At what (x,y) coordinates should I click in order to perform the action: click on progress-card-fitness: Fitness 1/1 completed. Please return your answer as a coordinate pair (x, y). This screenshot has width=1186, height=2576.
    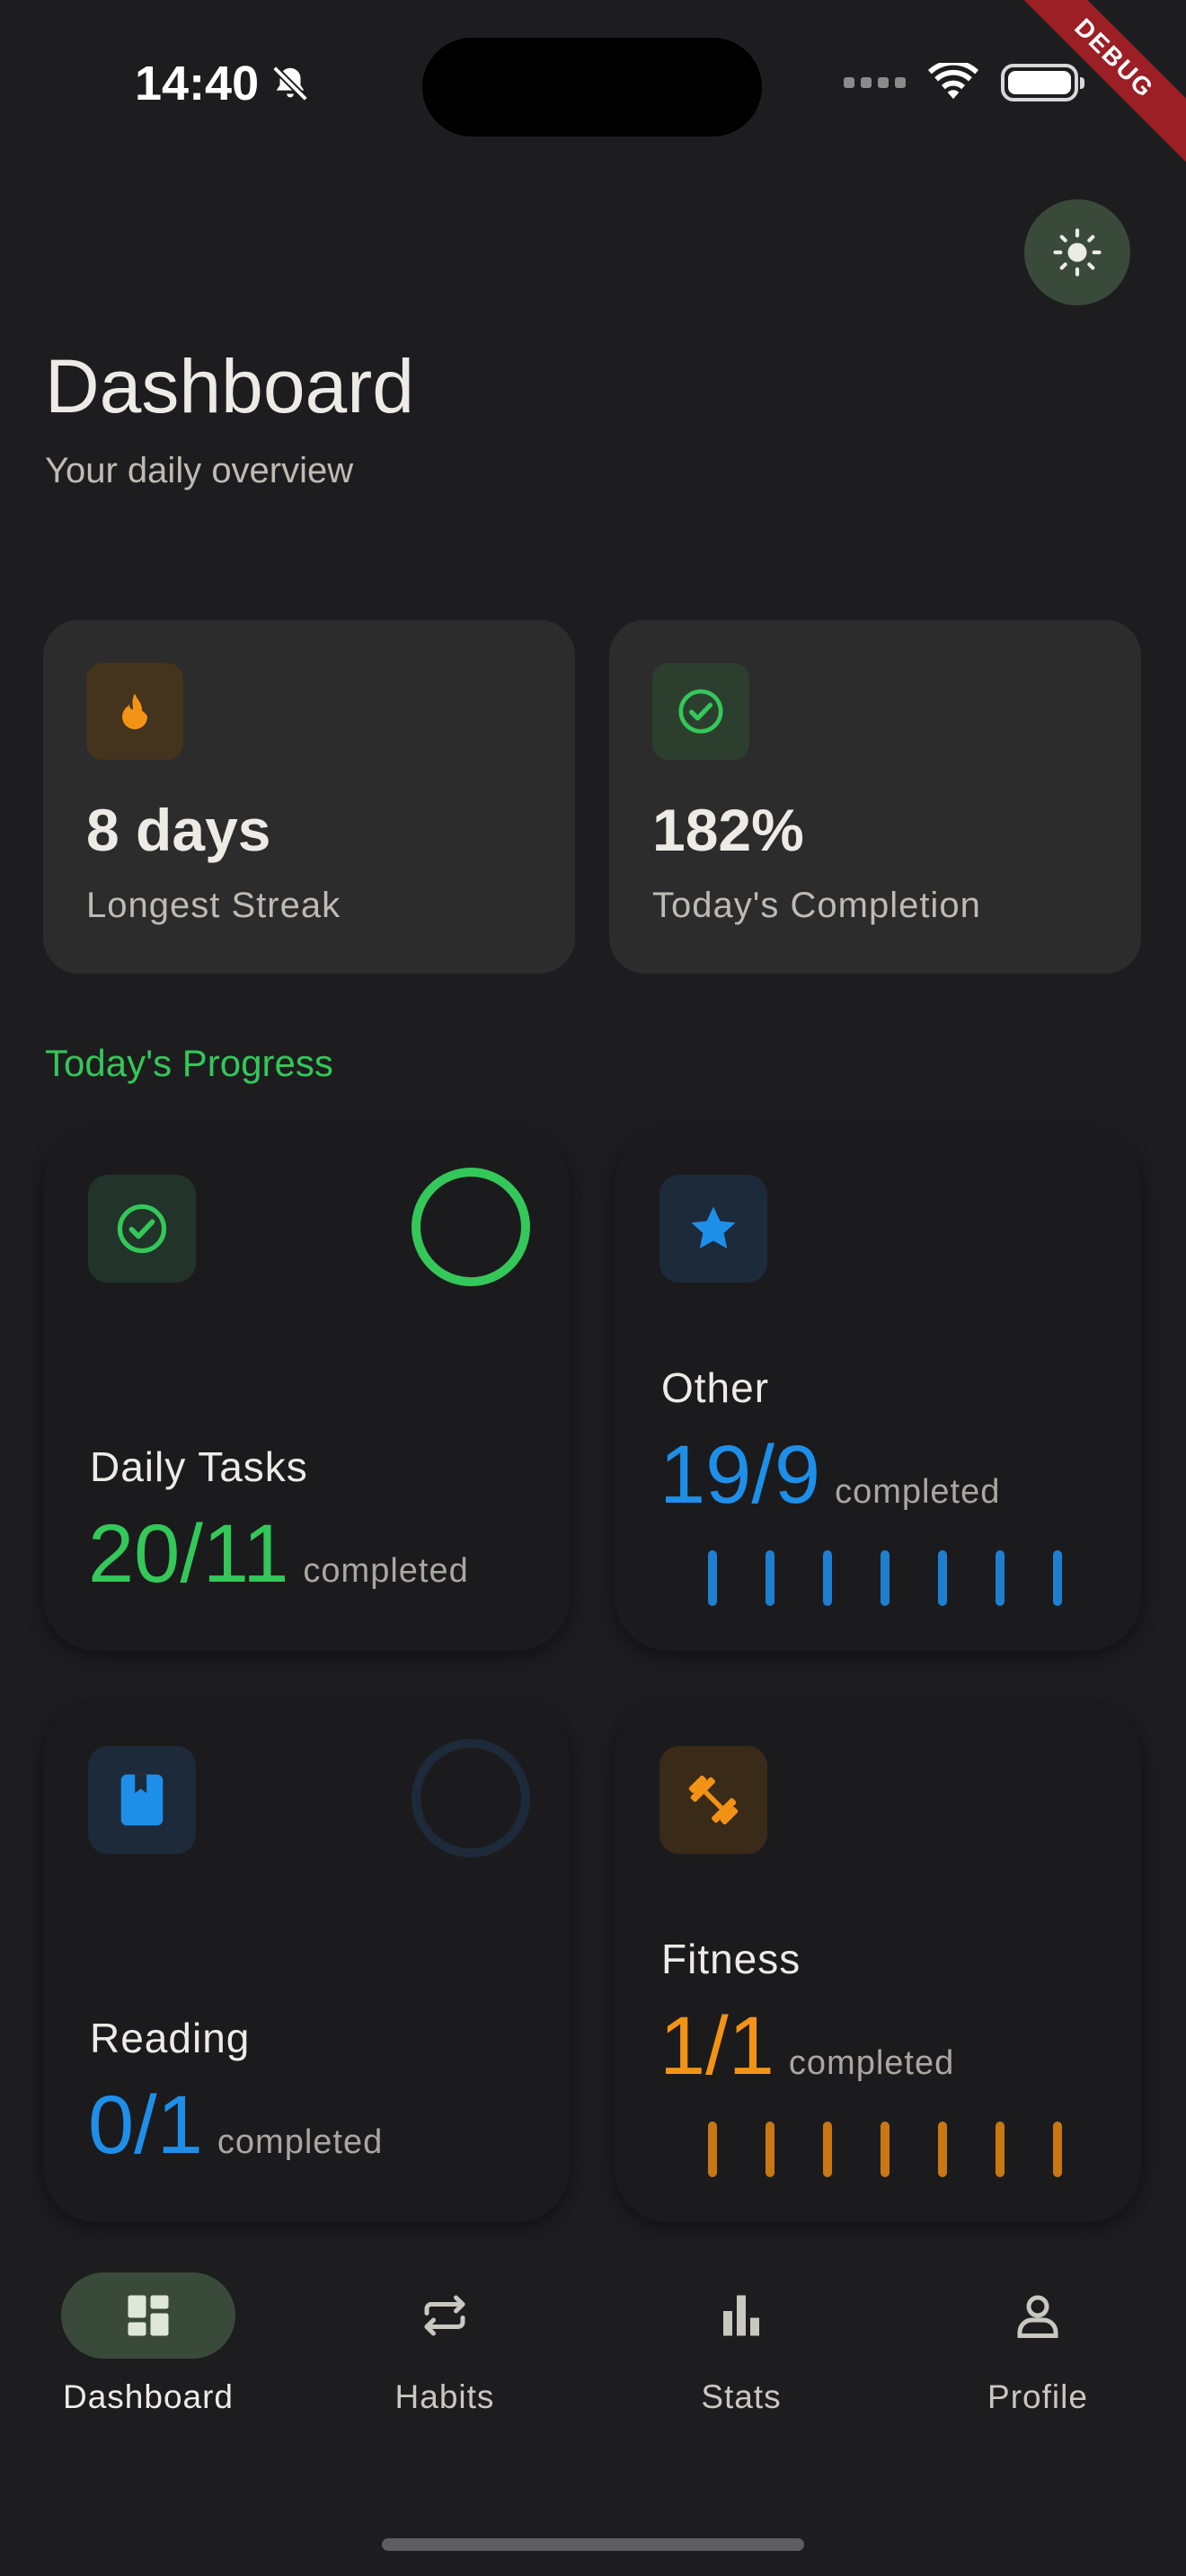
    Looking at the image, I should click on (878, 1962).